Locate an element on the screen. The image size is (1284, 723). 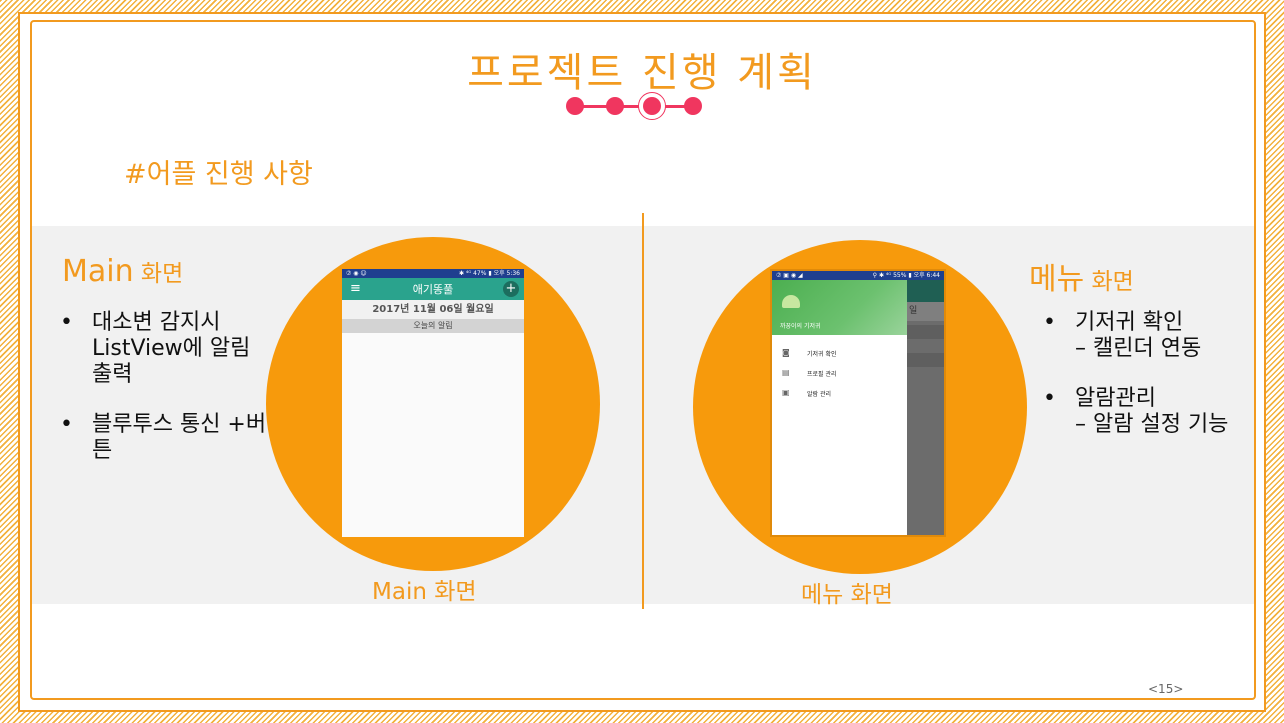
section-subtitle: #어플 진행 사항 is located at coordinates (218, 174).